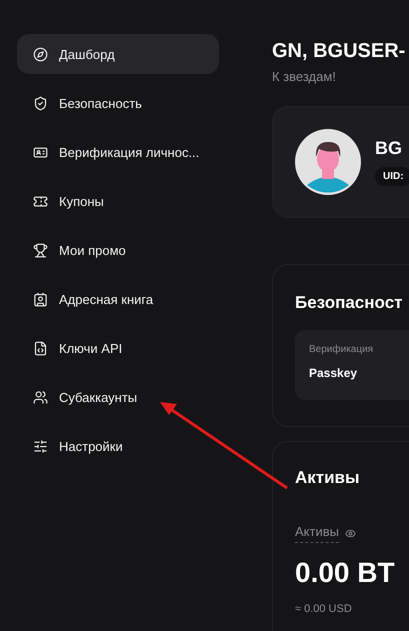 The height and width of the screenshot is (631, 409). What do you see at coordinates (40, 54) in the screenshot?
I see `compass-icon` at bounding box center [40, 54].